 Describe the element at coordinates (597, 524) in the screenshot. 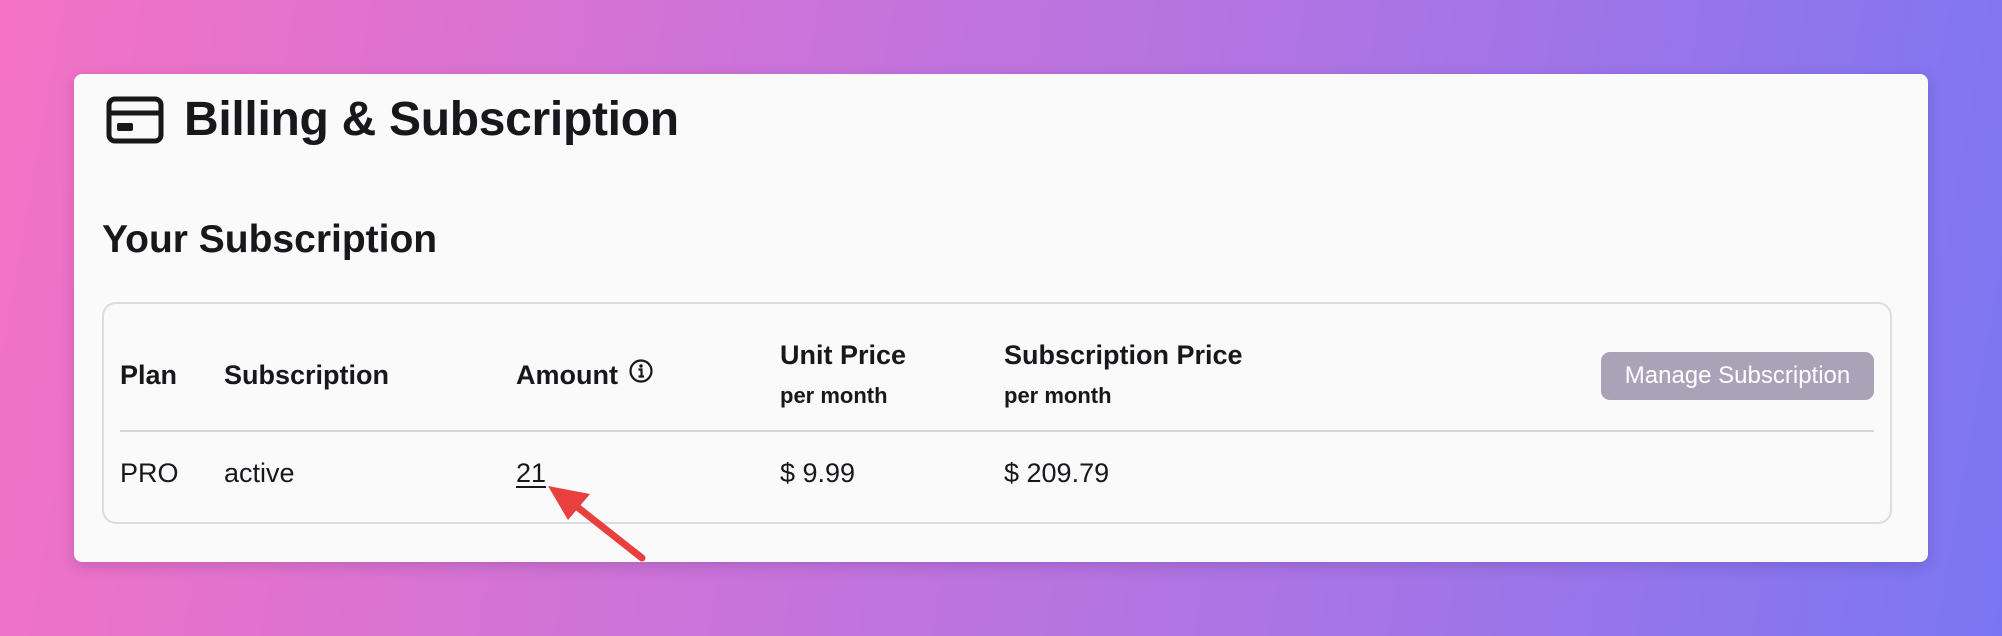

I see `annotation-arrow-icon` at that location.